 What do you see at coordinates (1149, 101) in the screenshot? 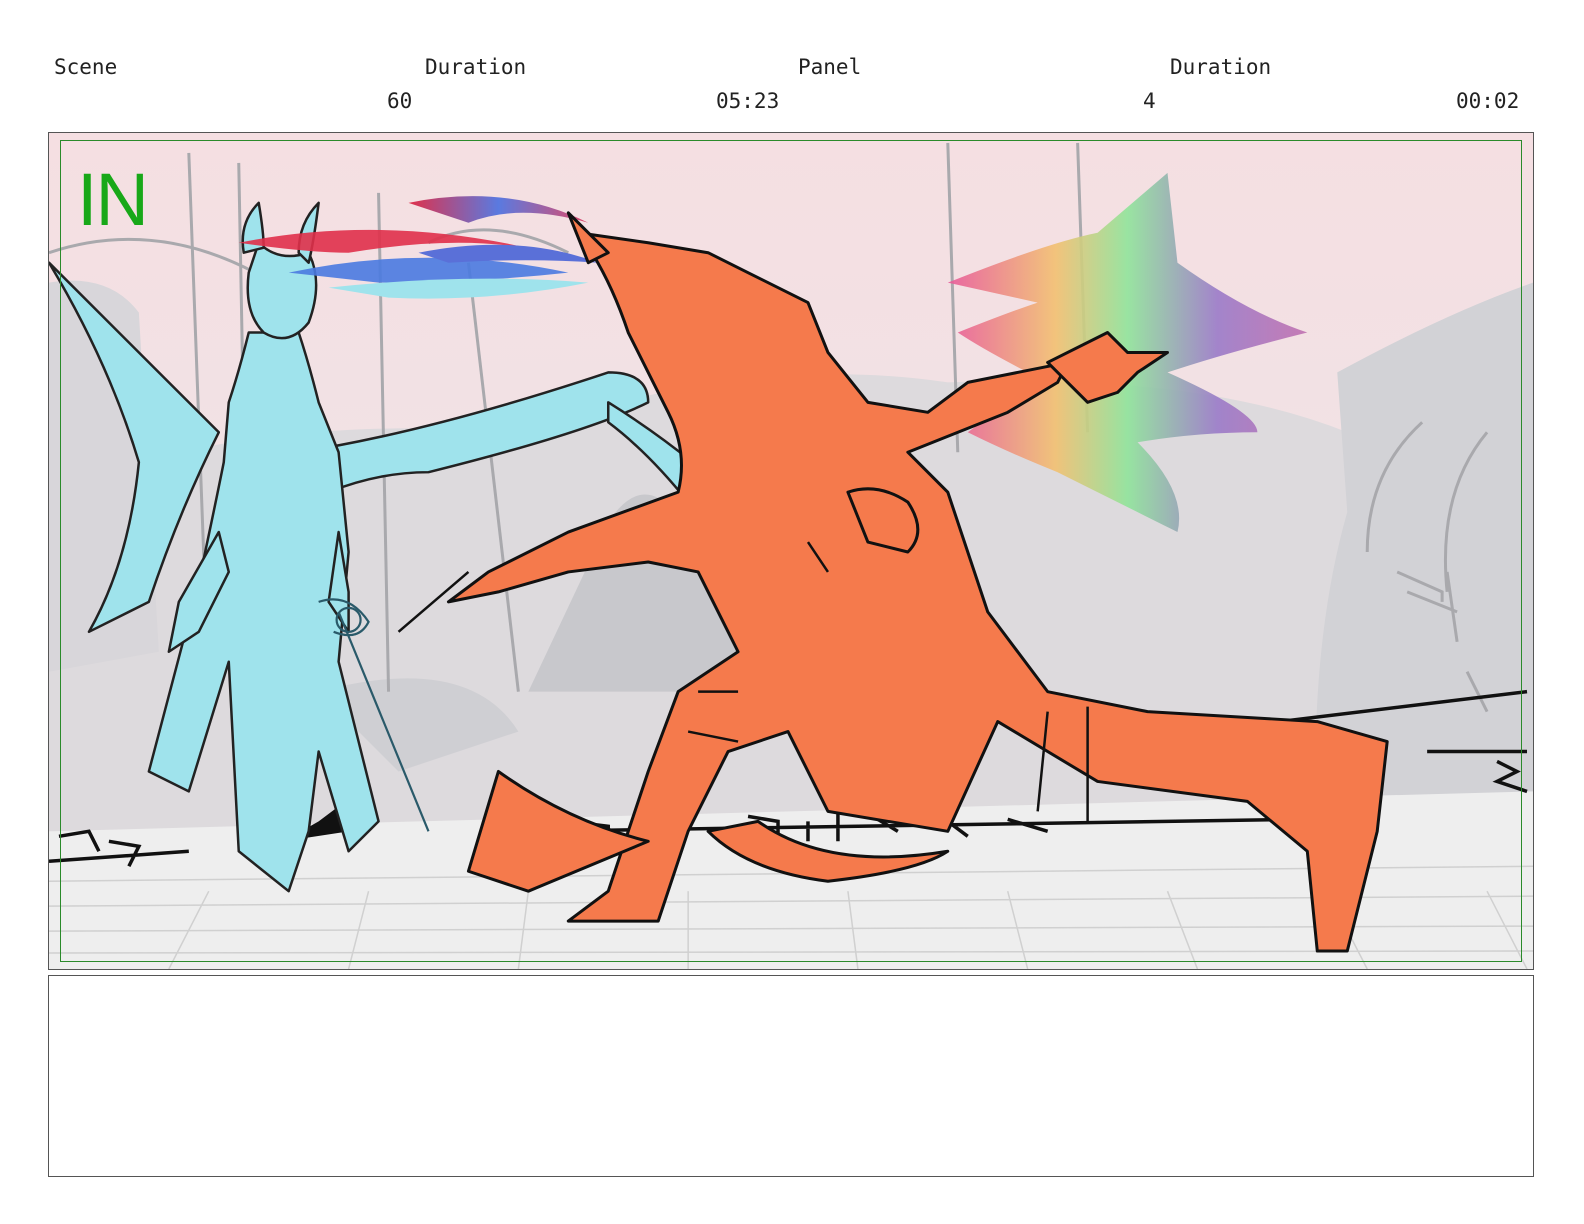
I see `panel-number: 4` at bounding box center [1149, 101].